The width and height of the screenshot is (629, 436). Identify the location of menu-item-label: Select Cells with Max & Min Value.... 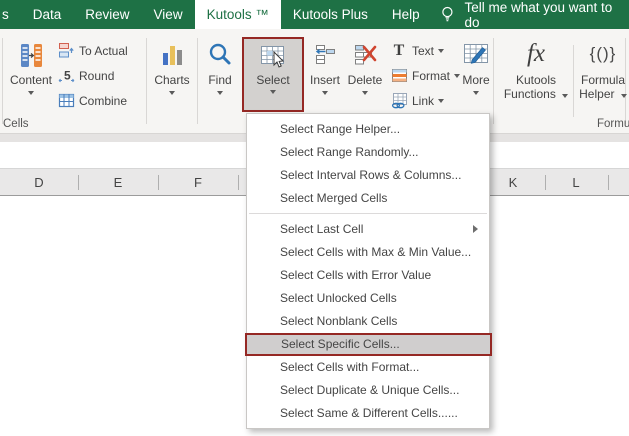
(376, 252).